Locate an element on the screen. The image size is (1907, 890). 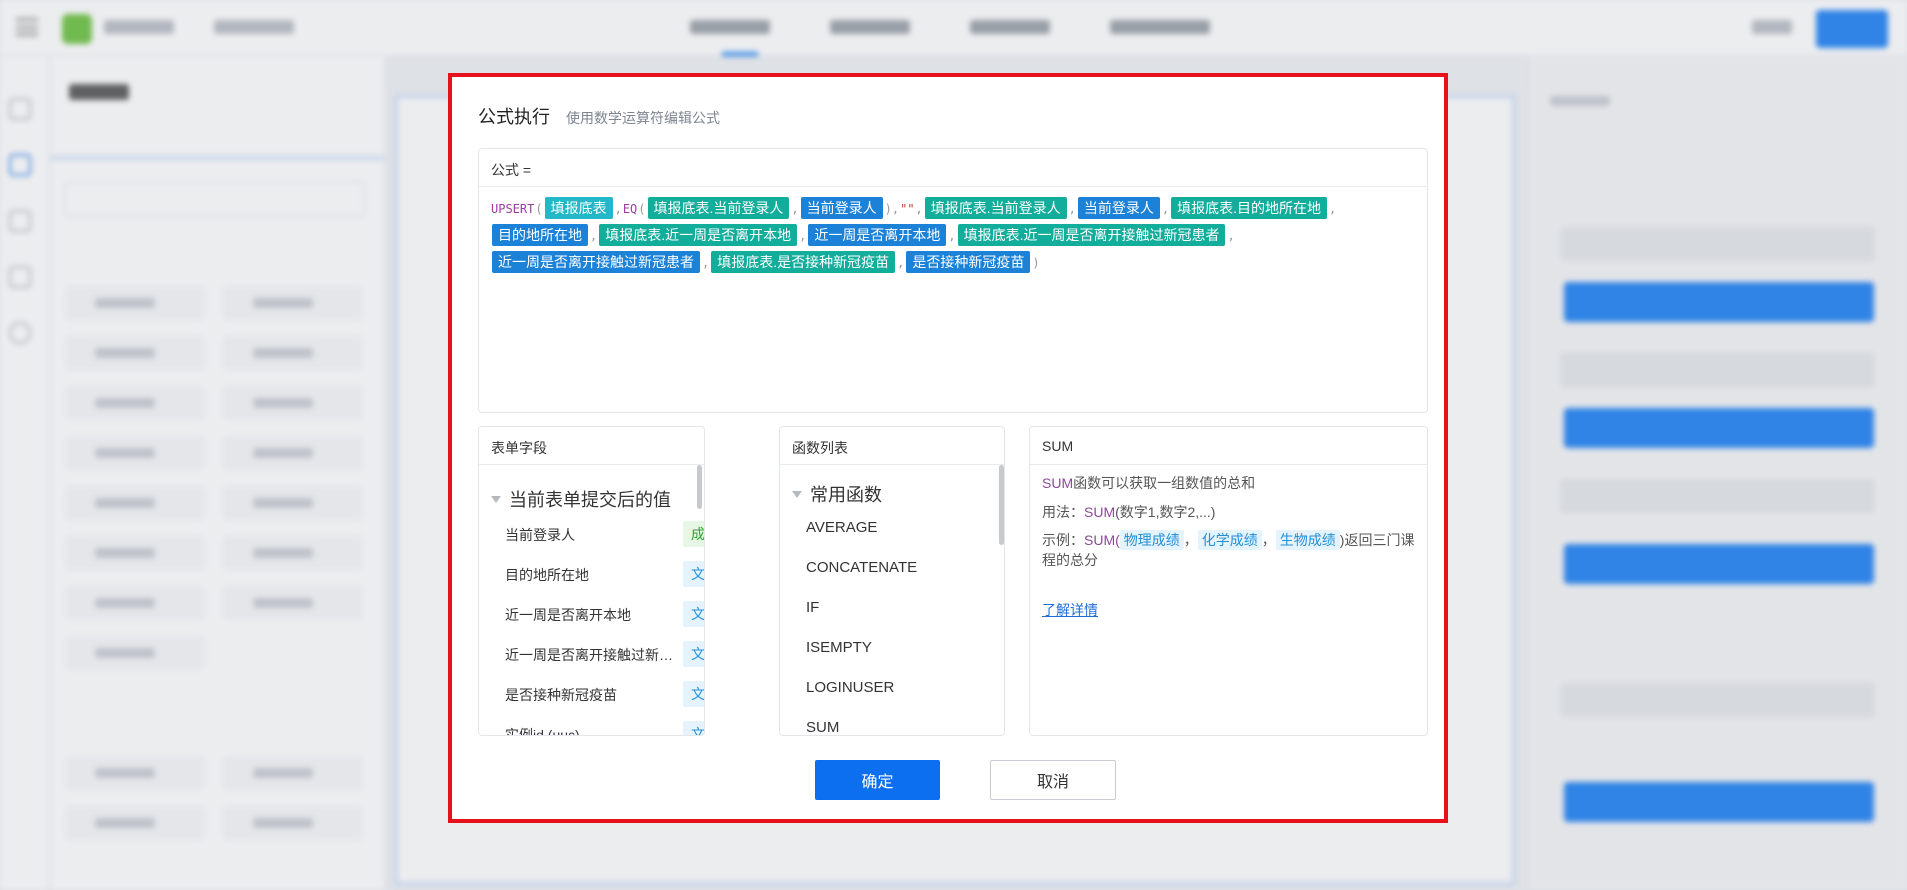
field-item: 实例id (uuc) 文本 is located at coordinates (604, 726).